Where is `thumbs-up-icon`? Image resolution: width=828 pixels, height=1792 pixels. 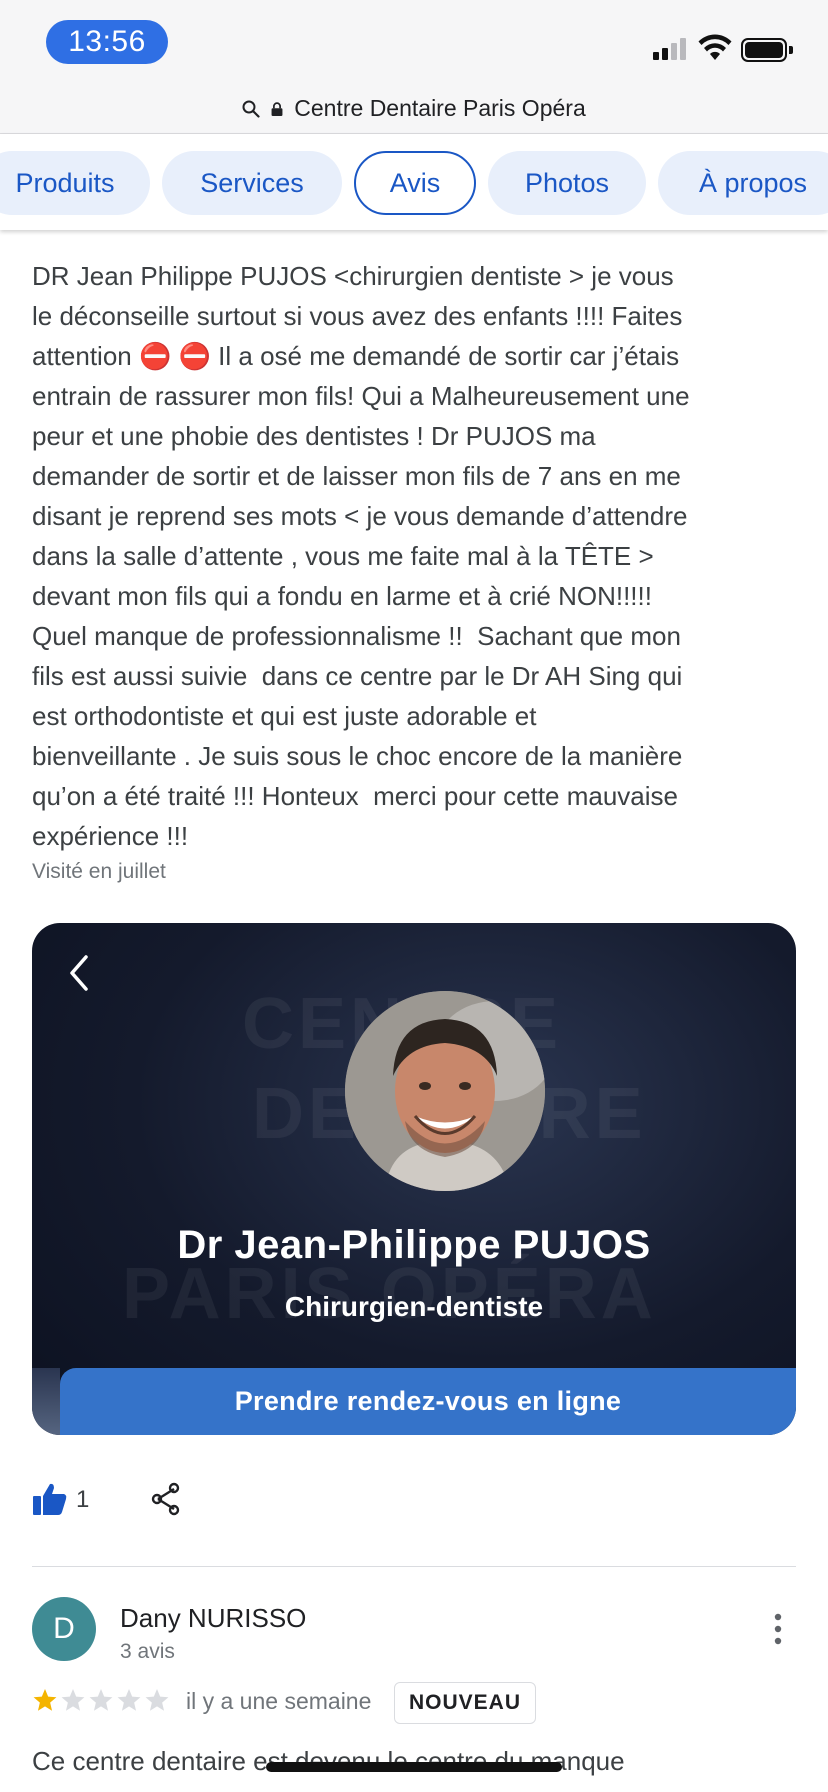 thumbs-up-icon is located at coordinates (50, 1499).